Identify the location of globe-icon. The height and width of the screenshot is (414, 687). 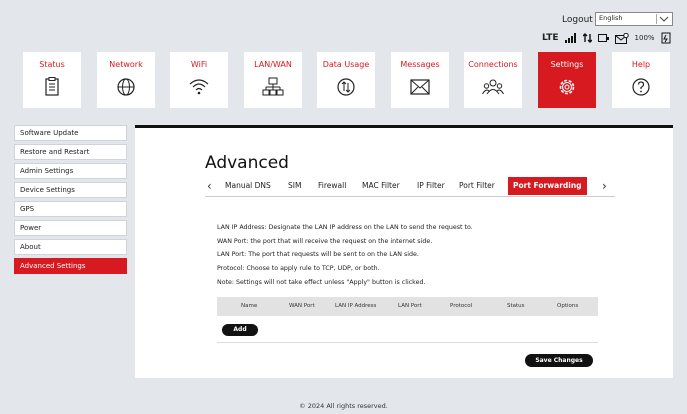
(126, 87).